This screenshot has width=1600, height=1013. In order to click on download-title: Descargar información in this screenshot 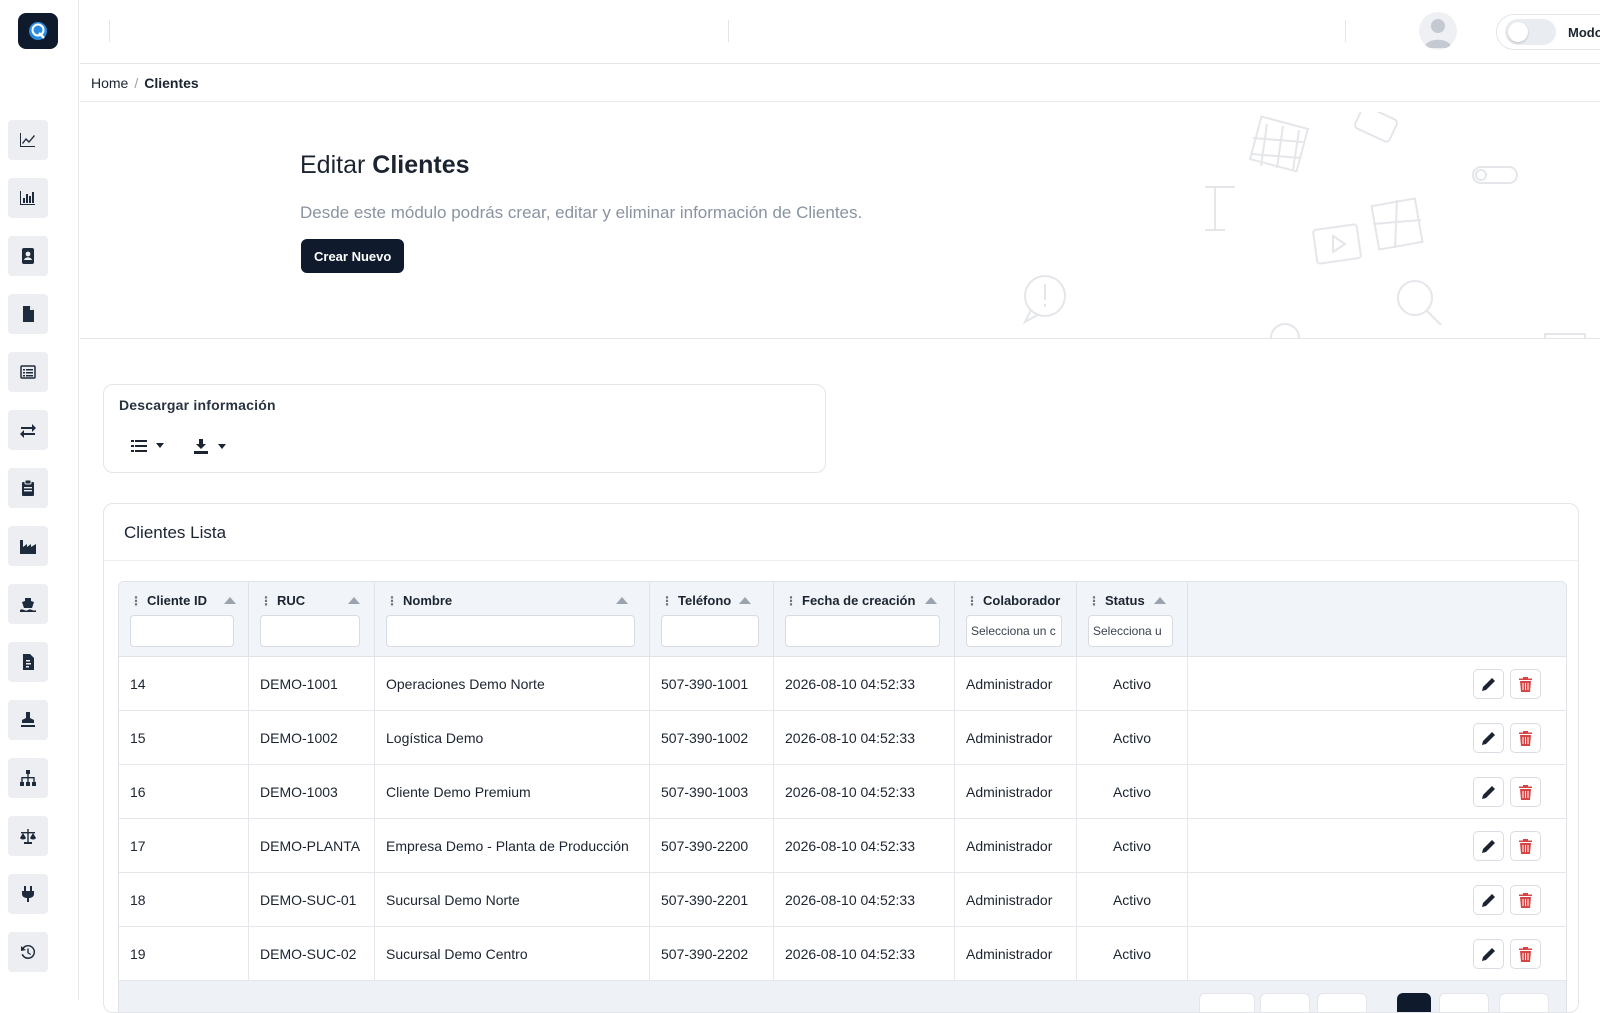, I will do `click(197, 405)`.